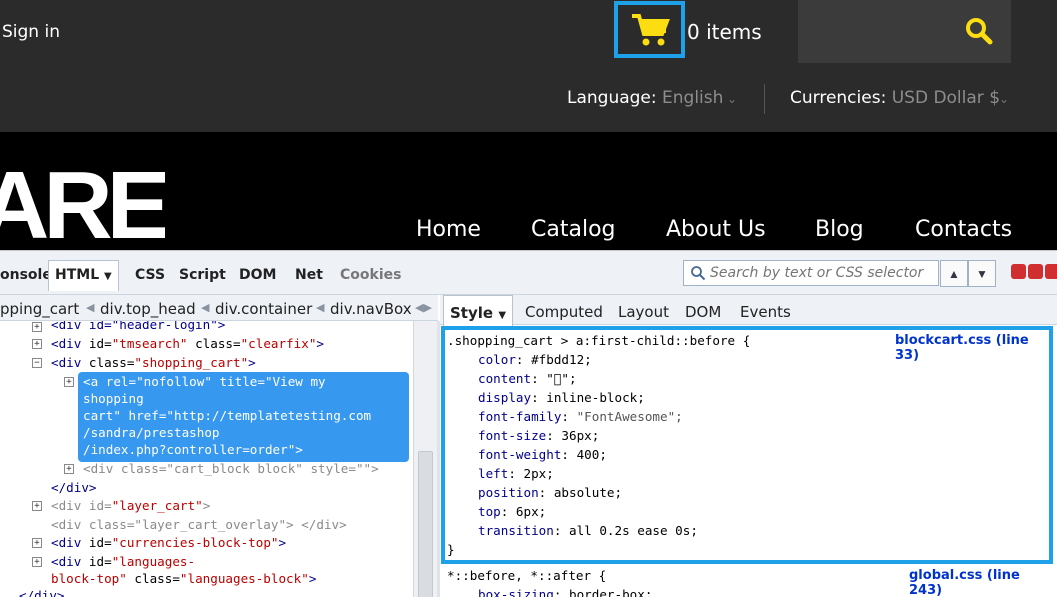  I want to click on nav-blog: Blog, so click(839, 229).